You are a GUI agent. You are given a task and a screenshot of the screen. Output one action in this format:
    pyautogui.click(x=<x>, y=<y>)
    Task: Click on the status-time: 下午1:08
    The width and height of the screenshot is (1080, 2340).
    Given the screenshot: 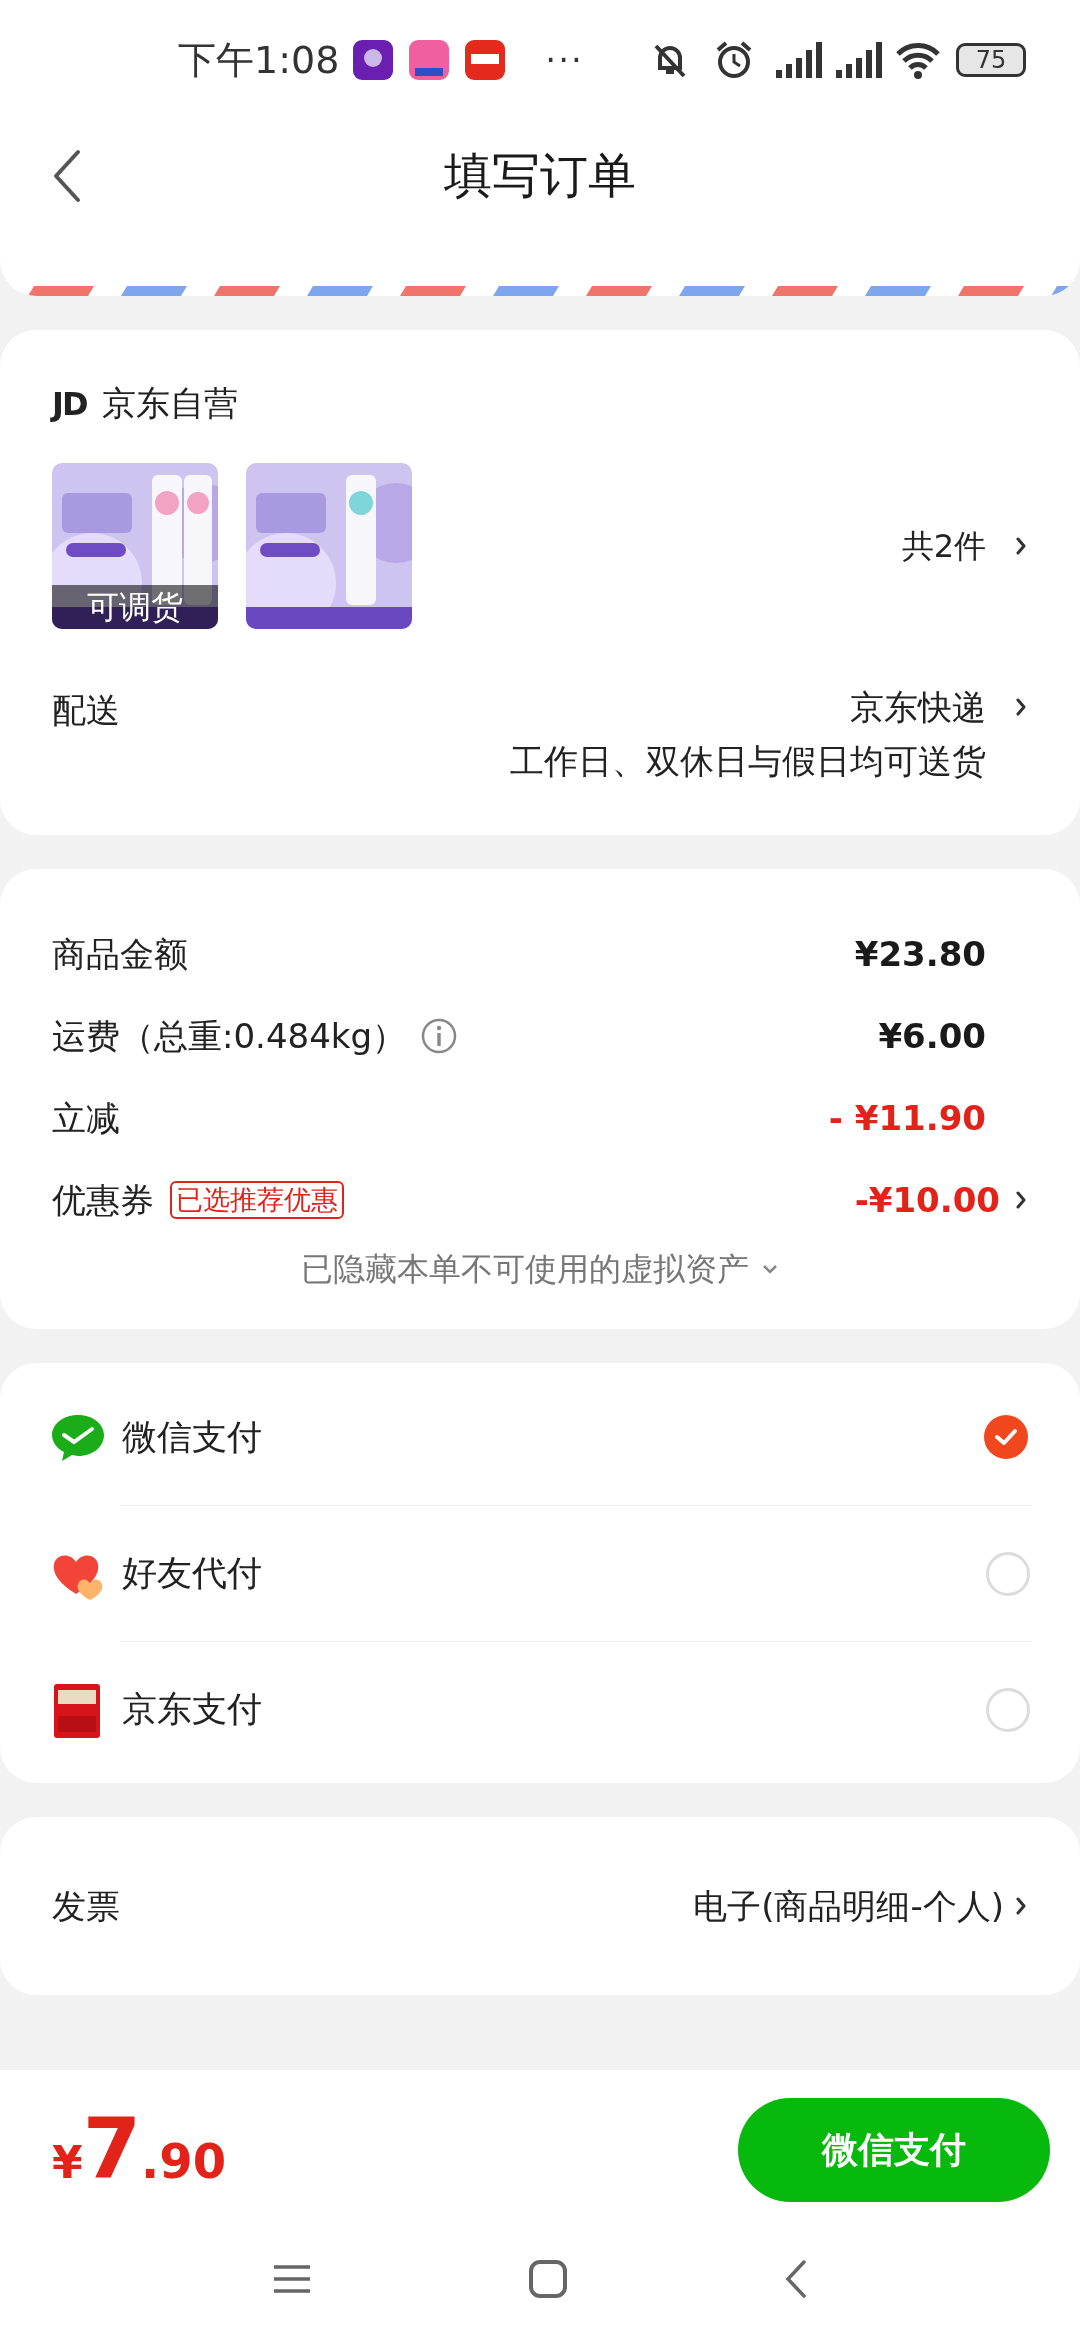 What is the action you would take?
    pyautogui.click(x=259, y=60)
    